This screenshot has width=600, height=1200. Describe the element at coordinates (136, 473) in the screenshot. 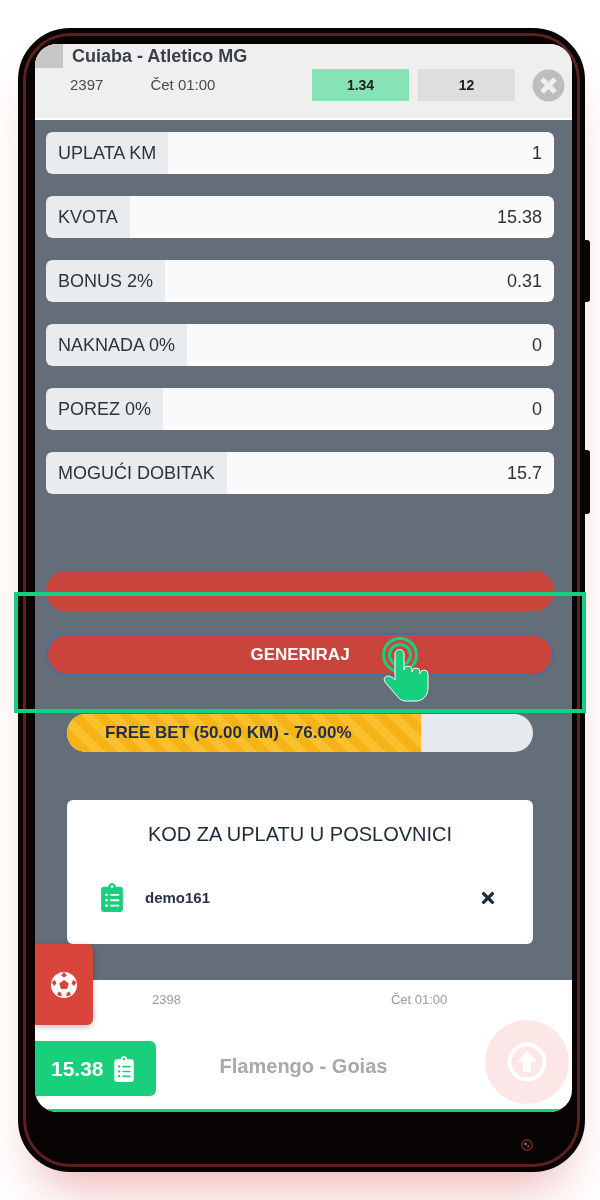

I see `field-label: MOGUĆI DOBITAK` at that location.